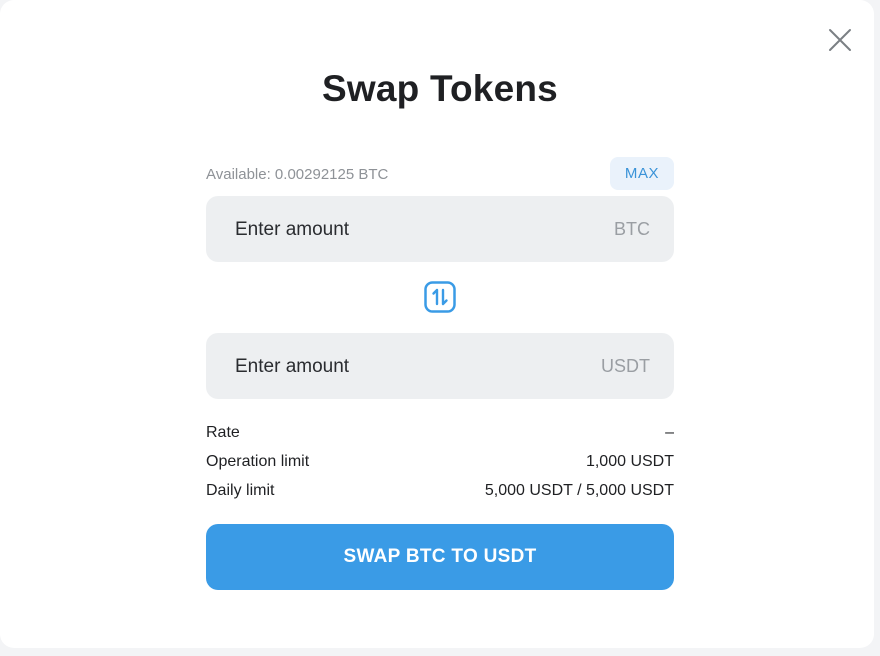 This screenshot has width=880, height=656. Describe the element at coordinates (405, 367) in the screenshot. I see `to-amount-input` at that location.